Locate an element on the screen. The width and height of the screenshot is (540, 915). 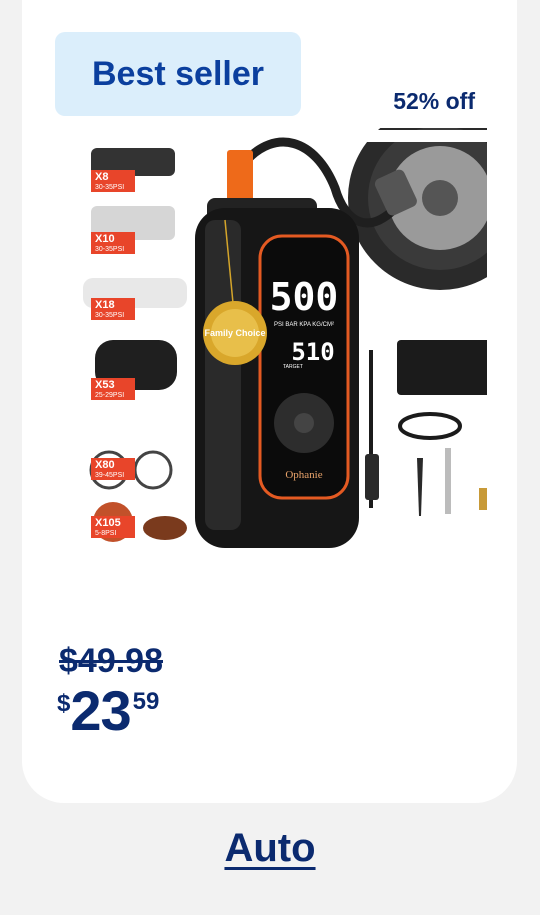
vehicle-model-label: X8 is located at coordinates (101, 177).